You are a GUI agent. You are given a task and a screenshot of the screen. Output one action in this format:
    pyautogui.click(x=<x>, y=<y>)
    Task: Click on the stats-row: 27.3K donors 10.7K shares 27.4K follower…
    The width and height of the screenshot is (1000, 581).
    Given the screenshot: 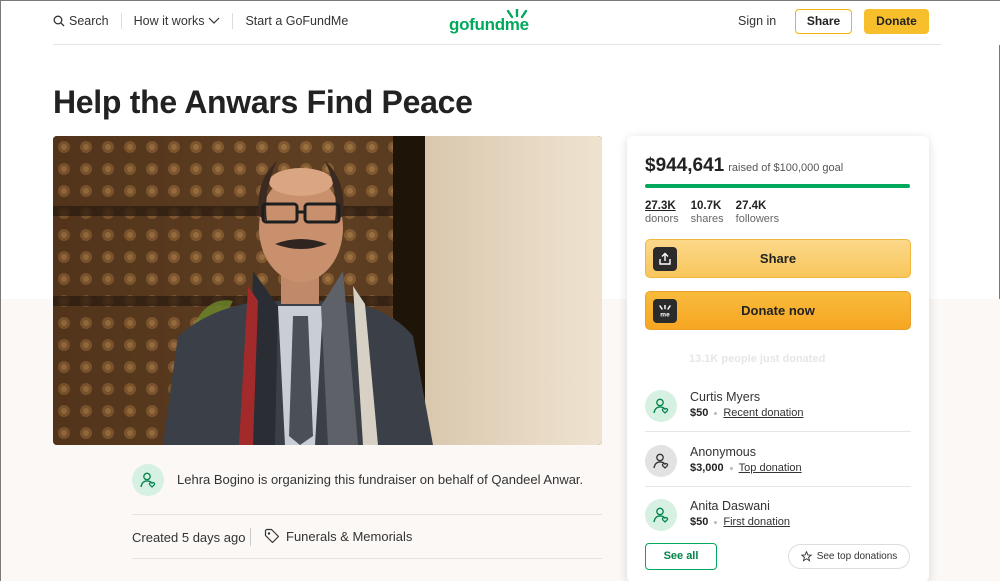 What is the action you would take?
    pyautogui.click(x=712, y=212)
    